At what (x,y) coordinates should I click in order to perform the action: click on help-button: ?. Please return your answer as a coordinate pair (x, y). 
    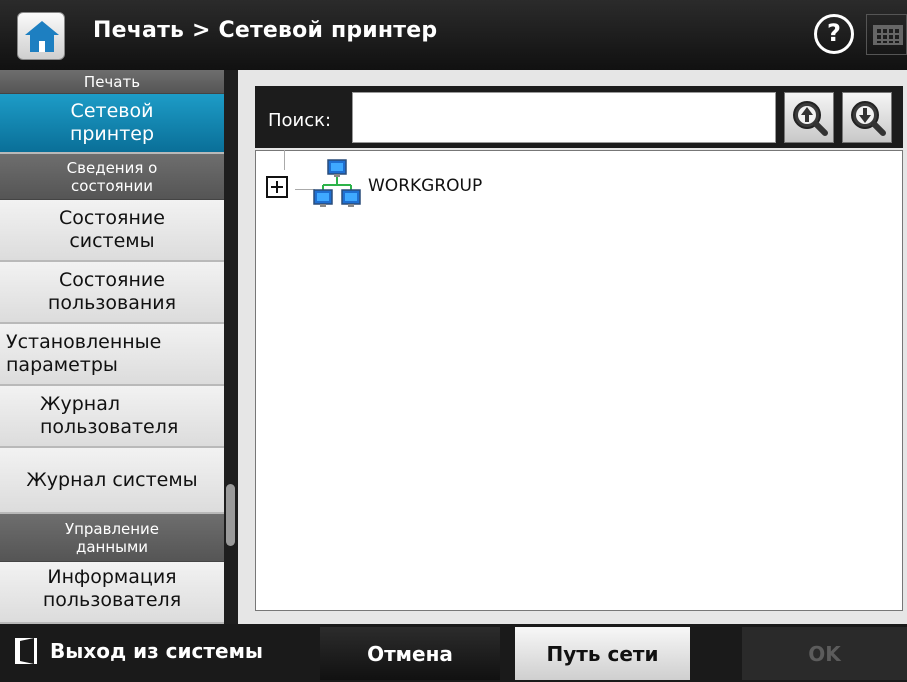
    Looking at the image, I should click on (834, 34).